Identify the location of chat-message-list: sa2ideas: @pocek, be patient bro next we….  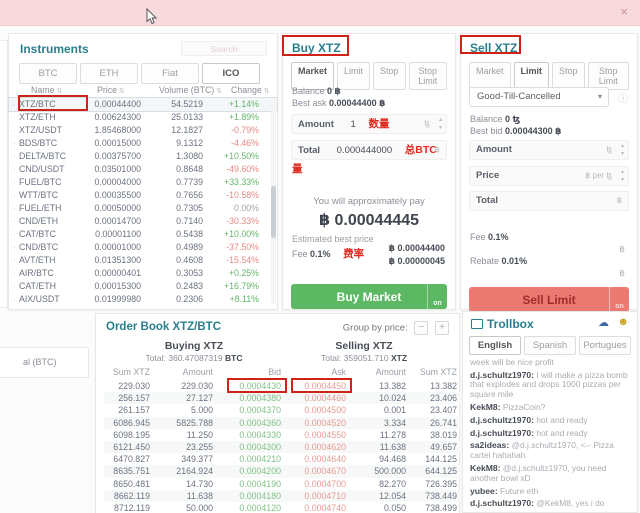
(552, 435).